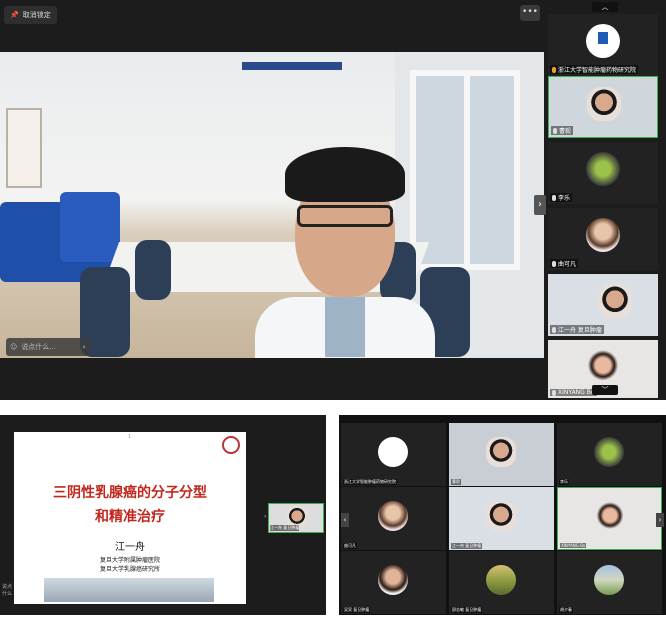  Describe the element at coordinates (345, 252) in the screenshot. I see `speaker-person` at that location.